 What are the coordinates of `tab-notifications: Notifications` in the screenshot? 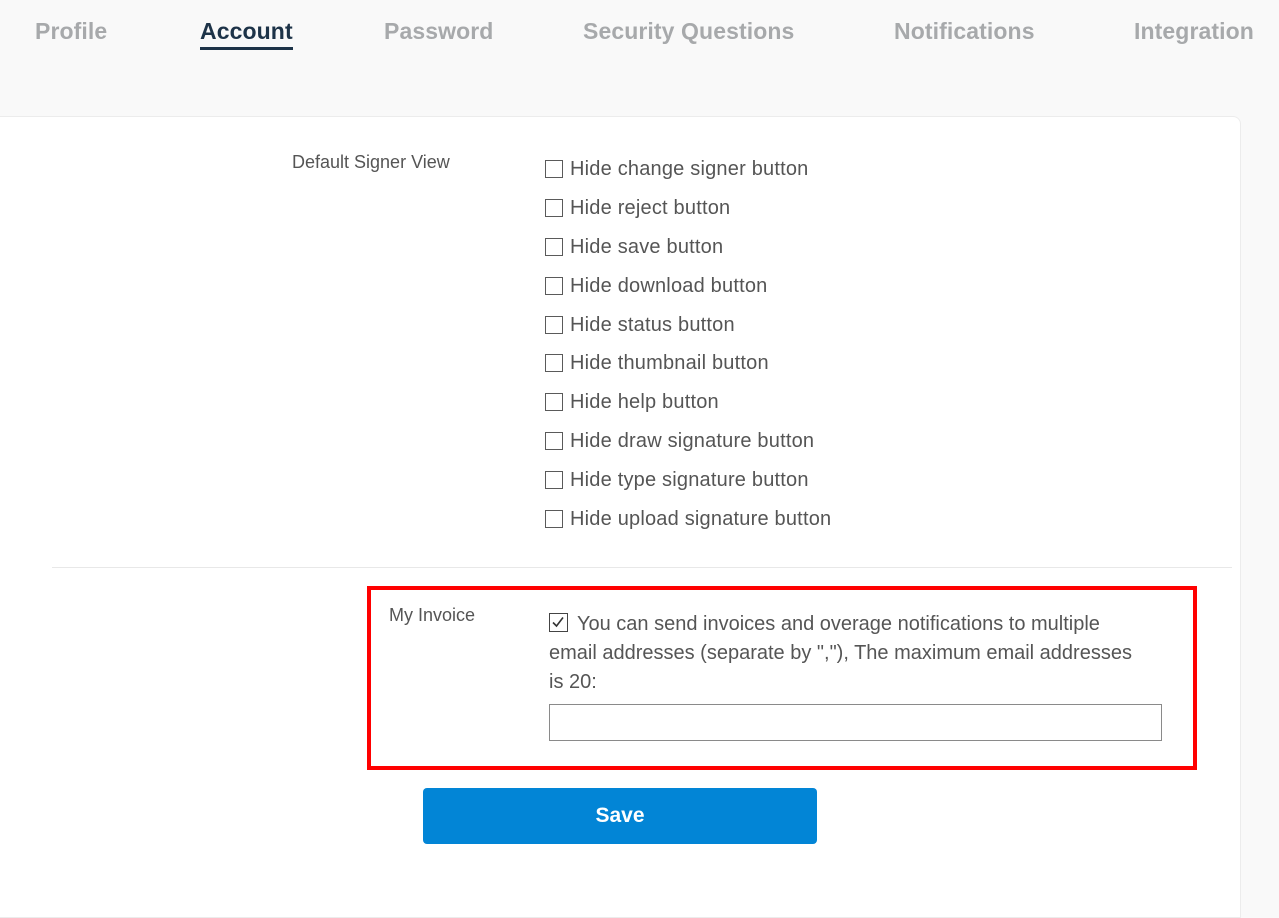 It's located at (964, 31).